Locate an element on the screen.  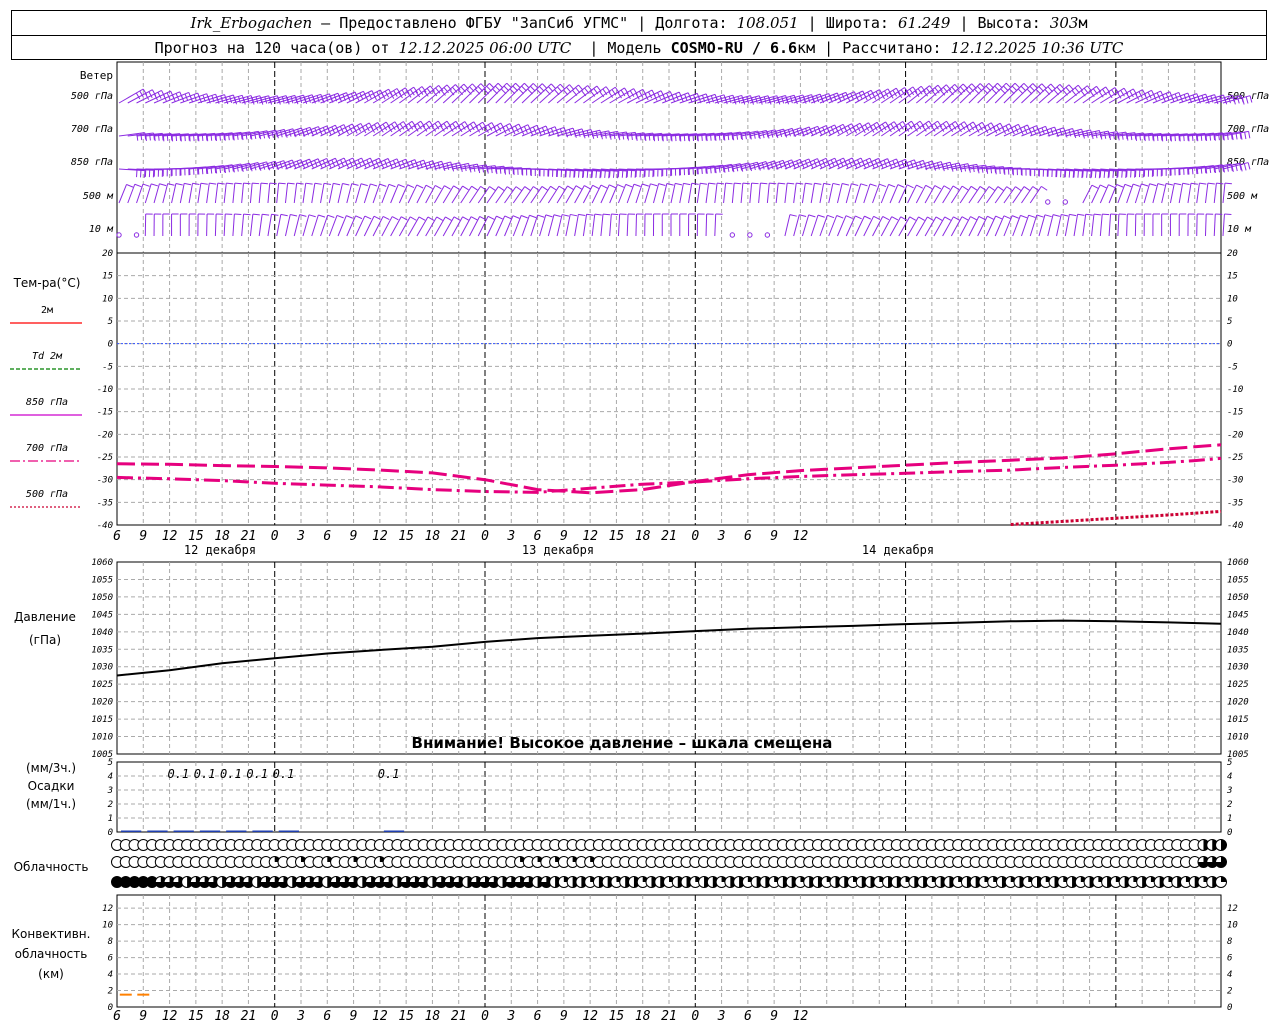
hour-tick-label-bottom: 0 is located at coordinates (275, 1016).